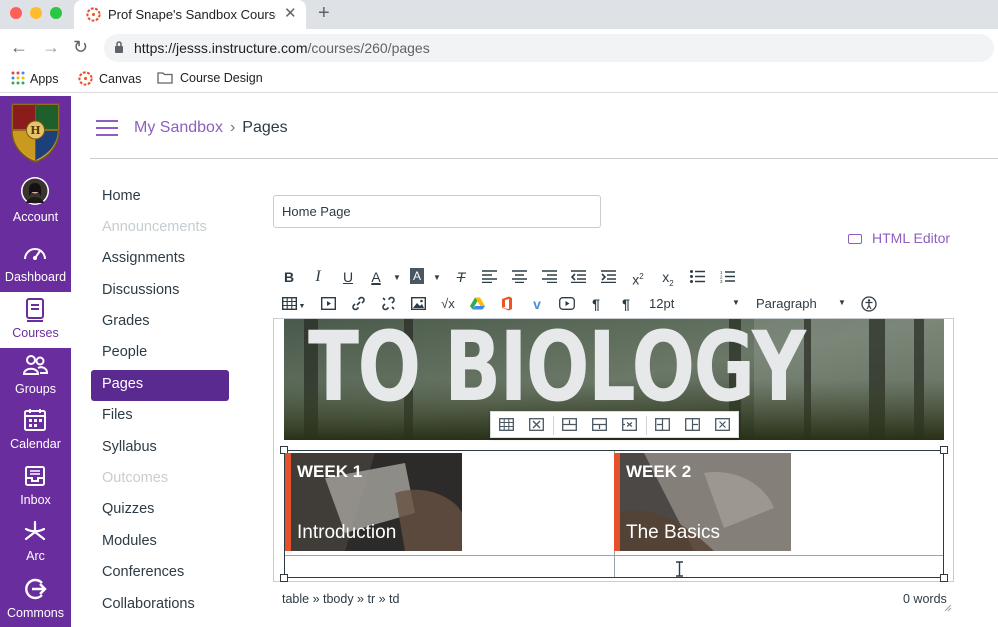  I want to click on table-properties-icon, so click(506, 424).